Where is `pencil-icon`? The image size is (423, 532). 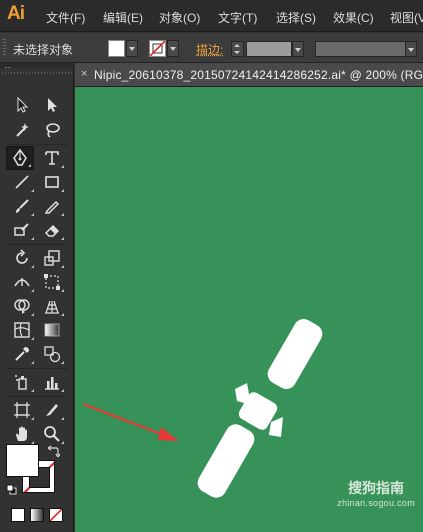 pencil-icon is located at coordinates (52, 207).